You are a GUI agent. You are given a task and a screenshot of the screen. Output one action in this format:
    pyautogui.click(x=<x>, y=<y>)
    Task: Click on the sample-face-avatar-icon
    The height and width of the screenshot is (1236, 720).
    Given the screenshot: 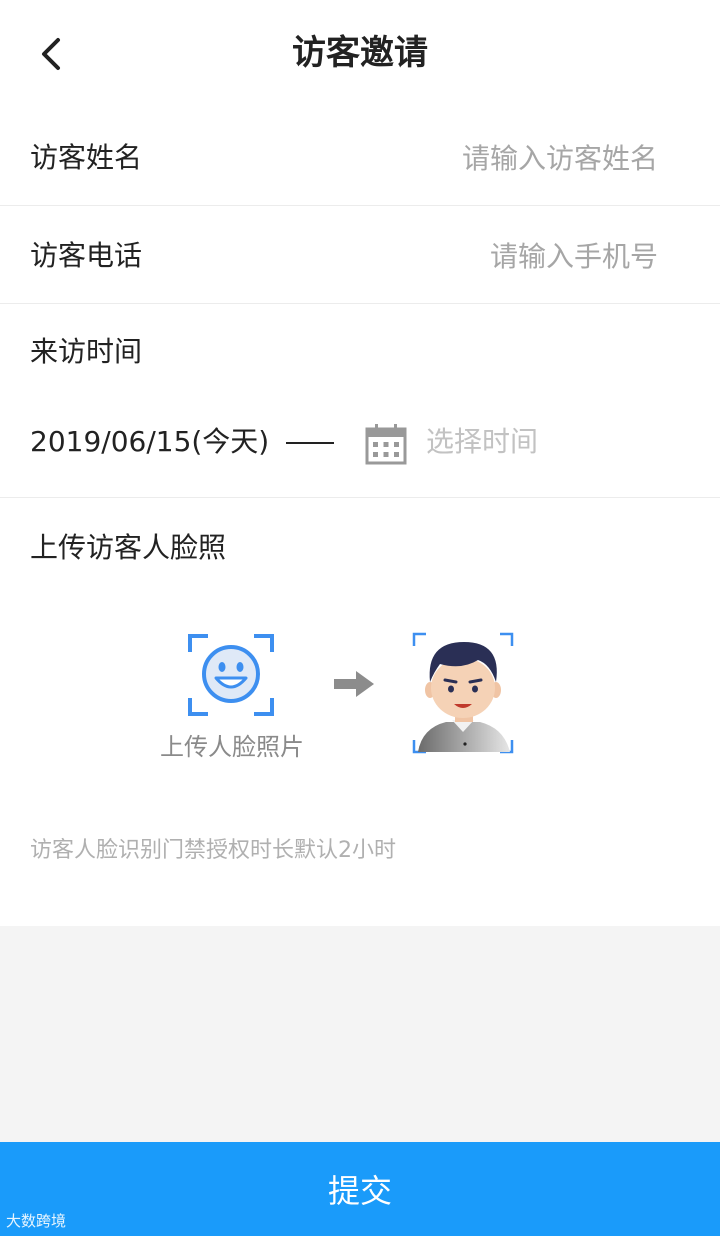 What is the action you would take?
    pyautogui.click(x=463, y=693)
    